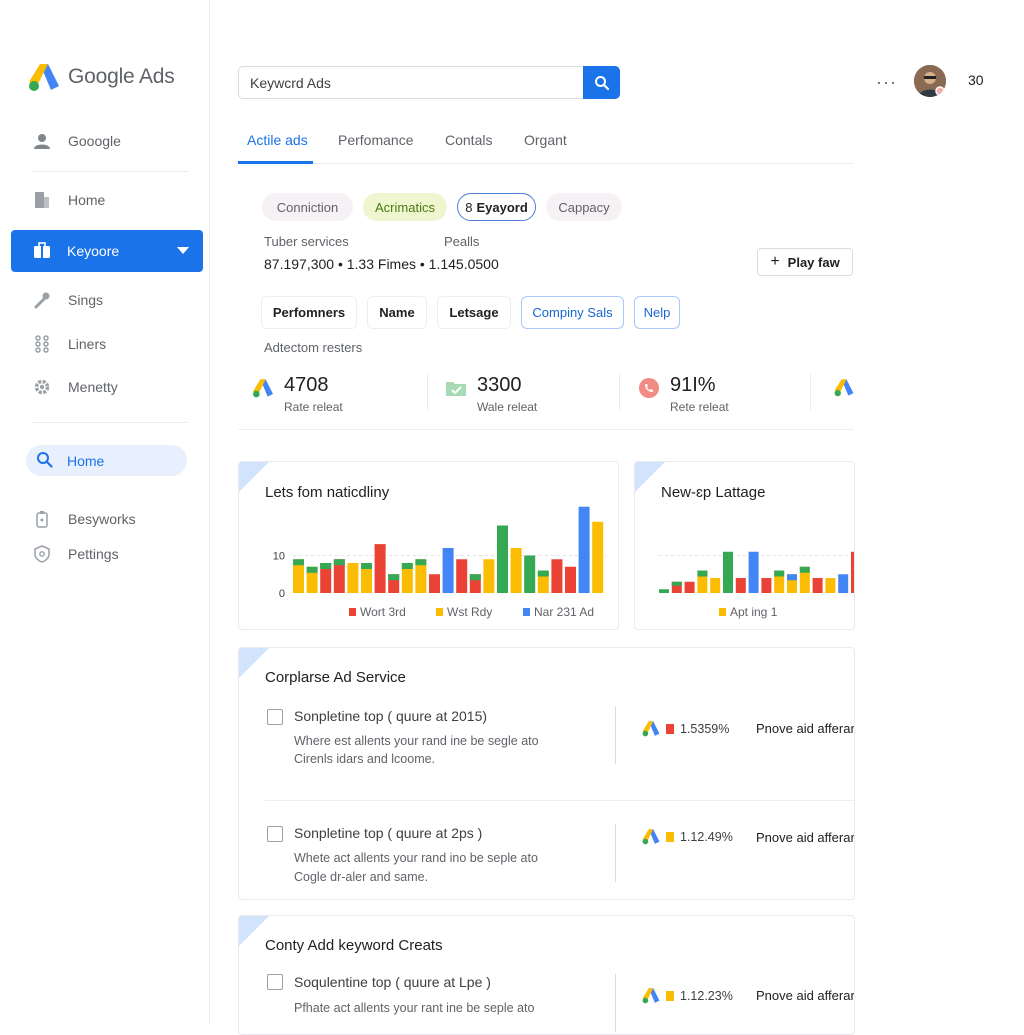  I want to click on chip-cappacy: Cappacy, so click(584, 207).